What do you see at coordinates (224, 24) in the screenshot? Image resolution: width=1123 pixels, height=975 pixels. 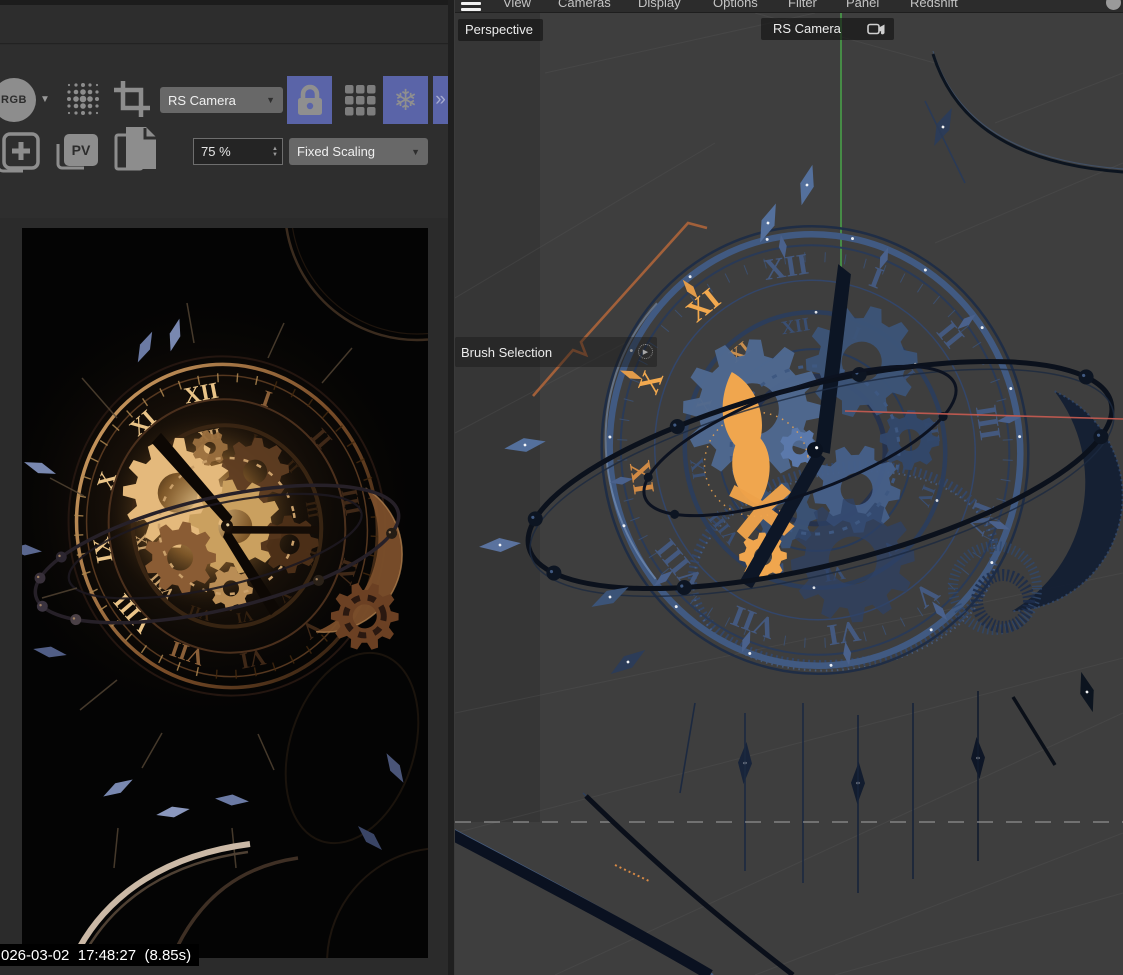 I see `render-view-header` at bounding box center [224, 24].